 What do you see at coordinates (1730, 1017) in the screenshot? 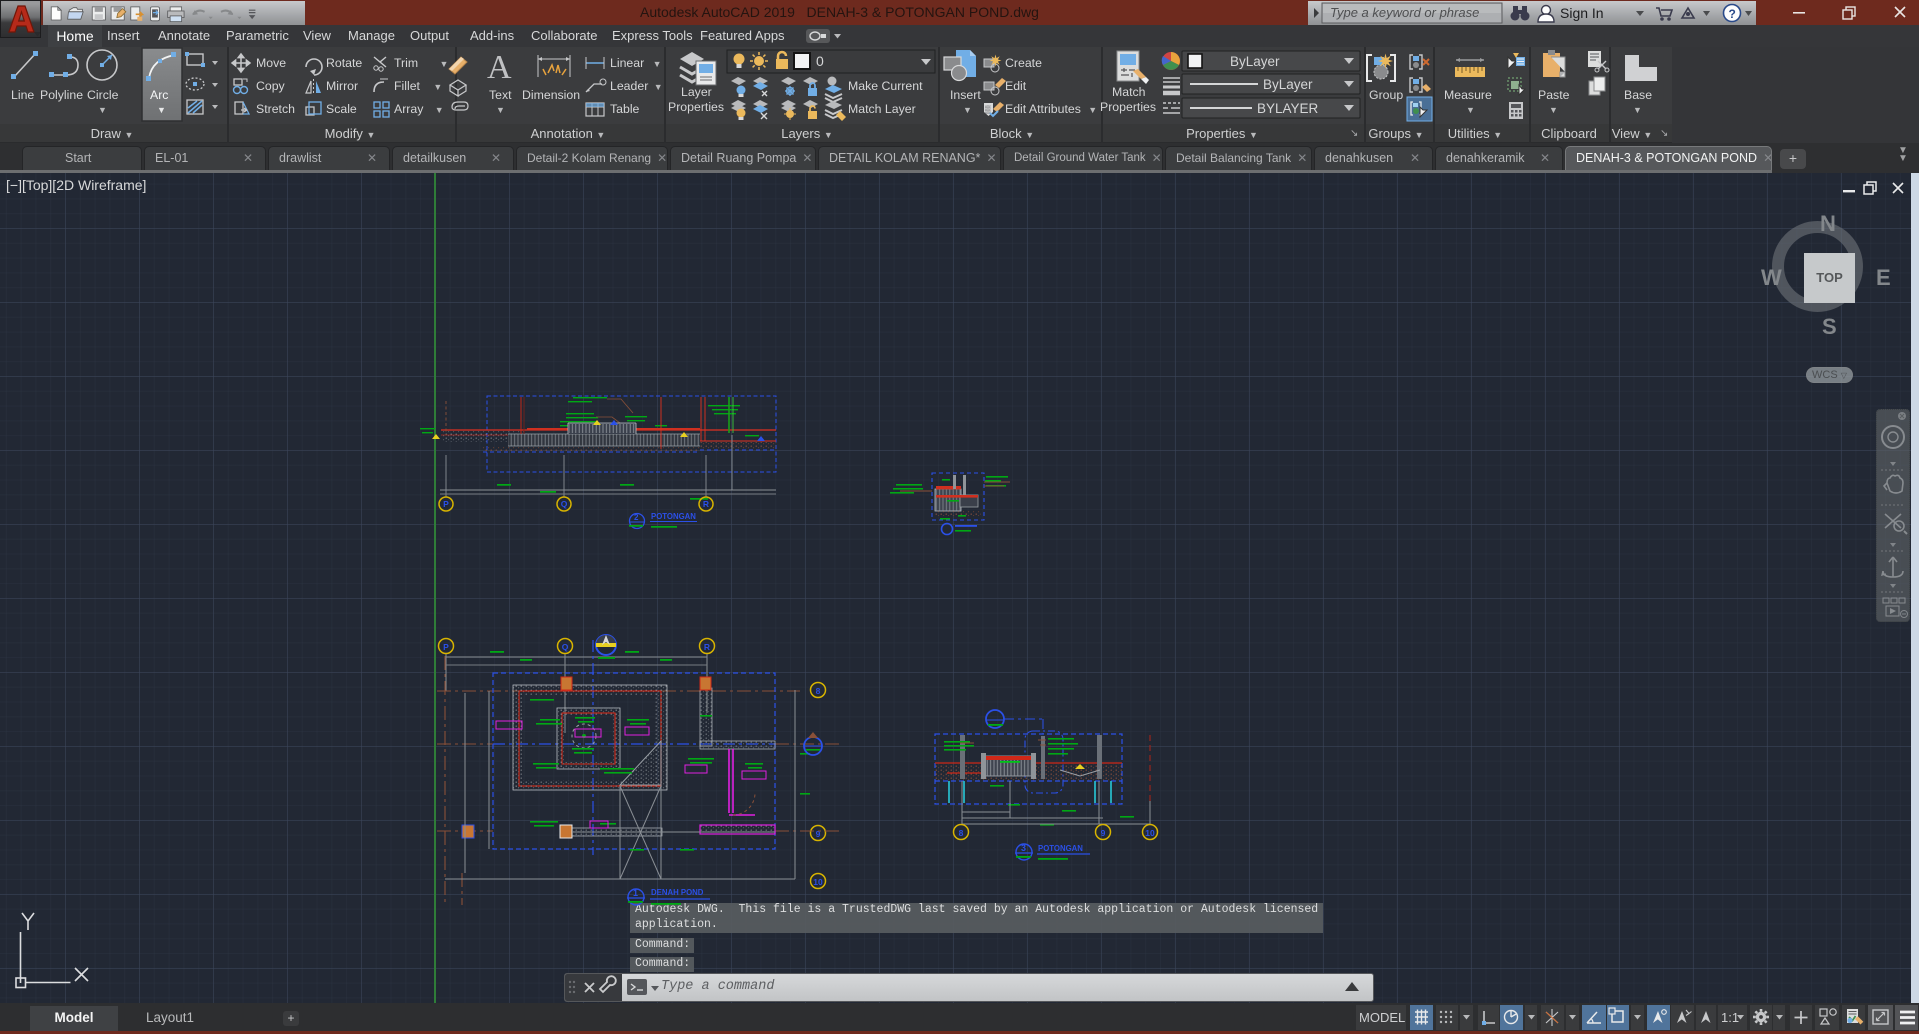
I see `svg-text: 1:1` at bounding box center [1730, 1017].